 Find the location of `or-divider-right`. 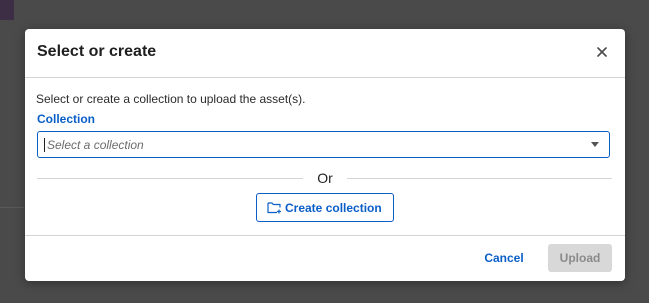

or-divider-right is located at coordinates (479, 178).